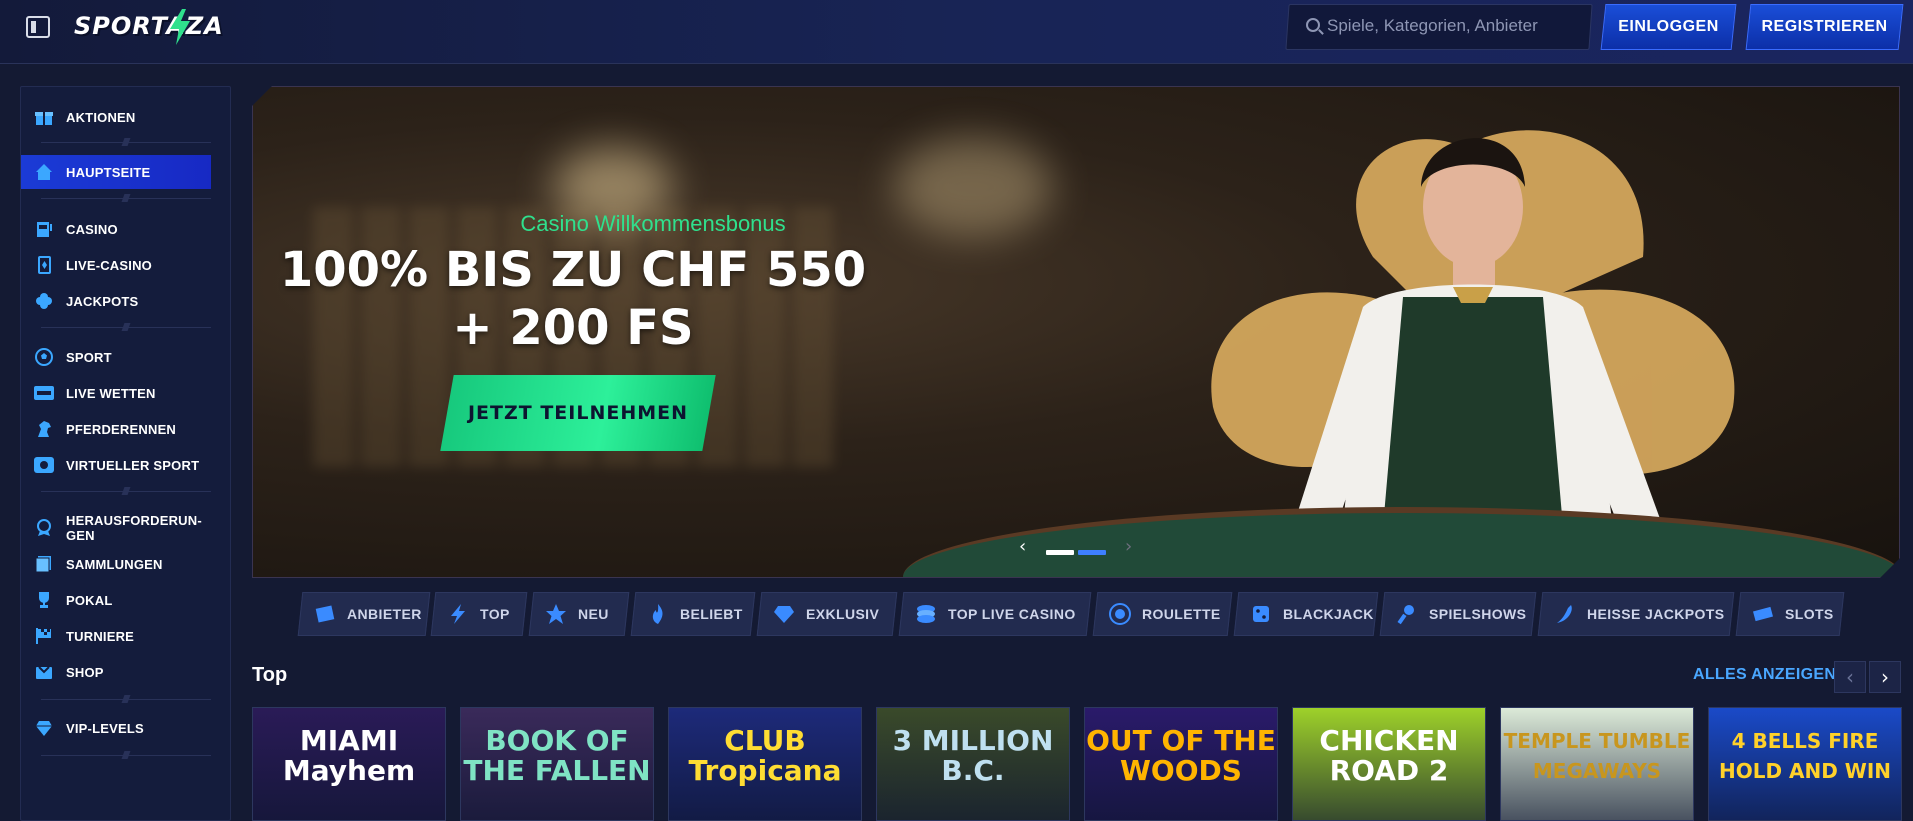  I want to click on sidebar-item-sammlungen: SAMMLUNGEN, so click(116, 564).